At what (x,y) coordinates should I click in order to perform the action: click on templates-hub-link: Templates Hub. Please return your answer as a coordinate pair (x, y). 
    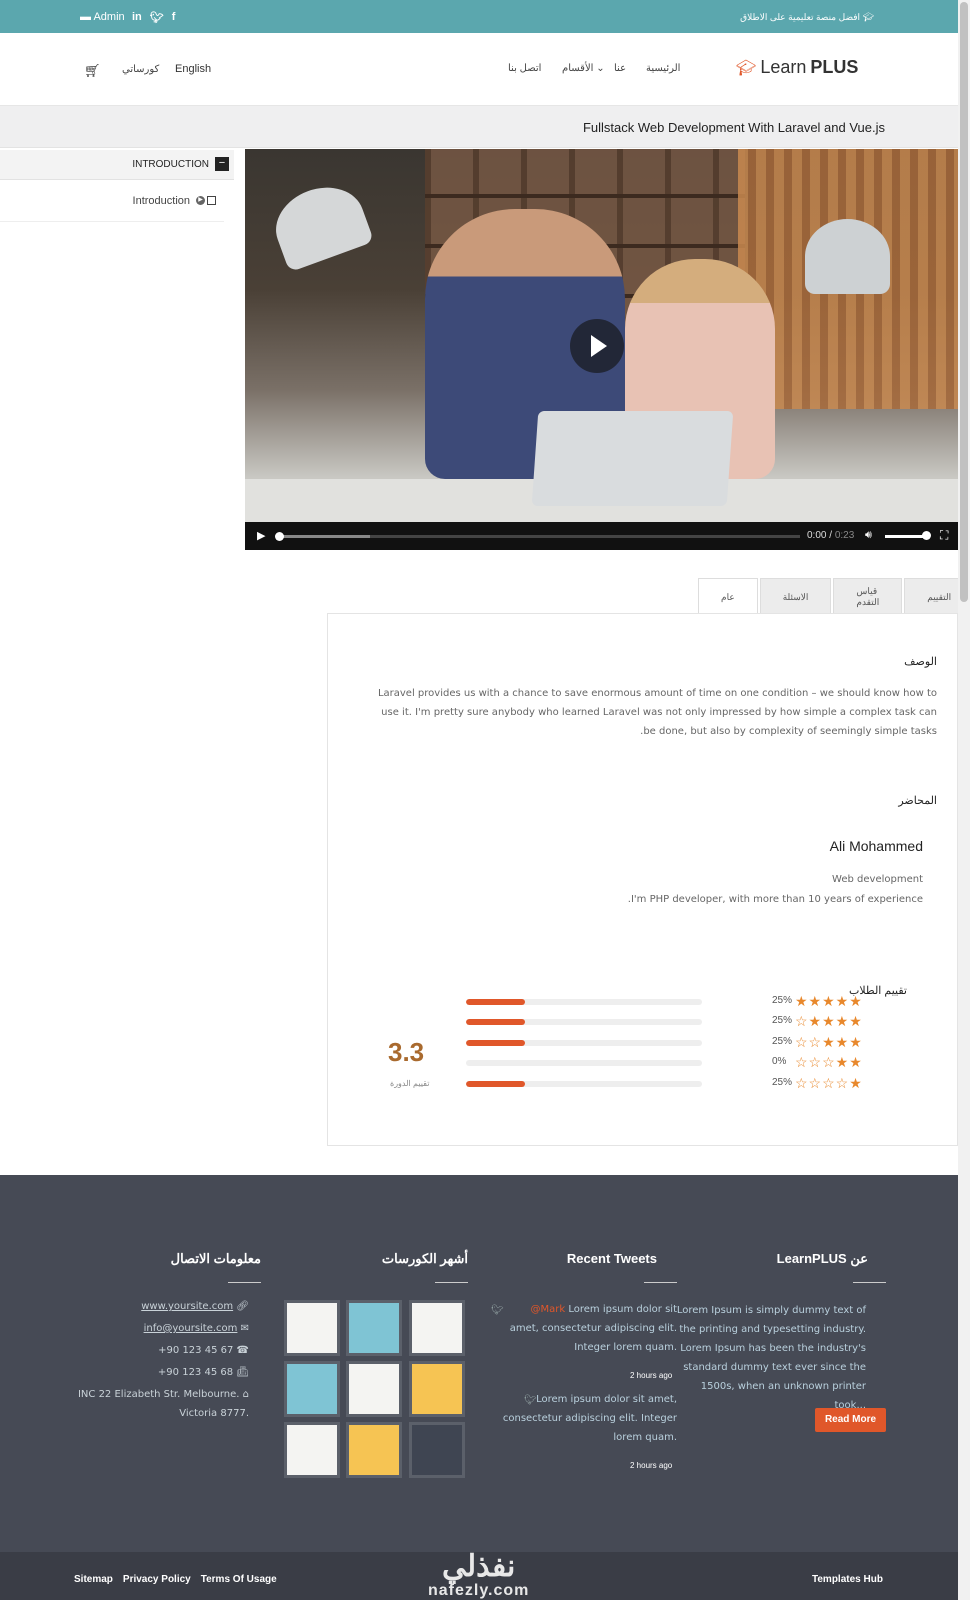
    Looking at the image, I should click on (847, 1579).